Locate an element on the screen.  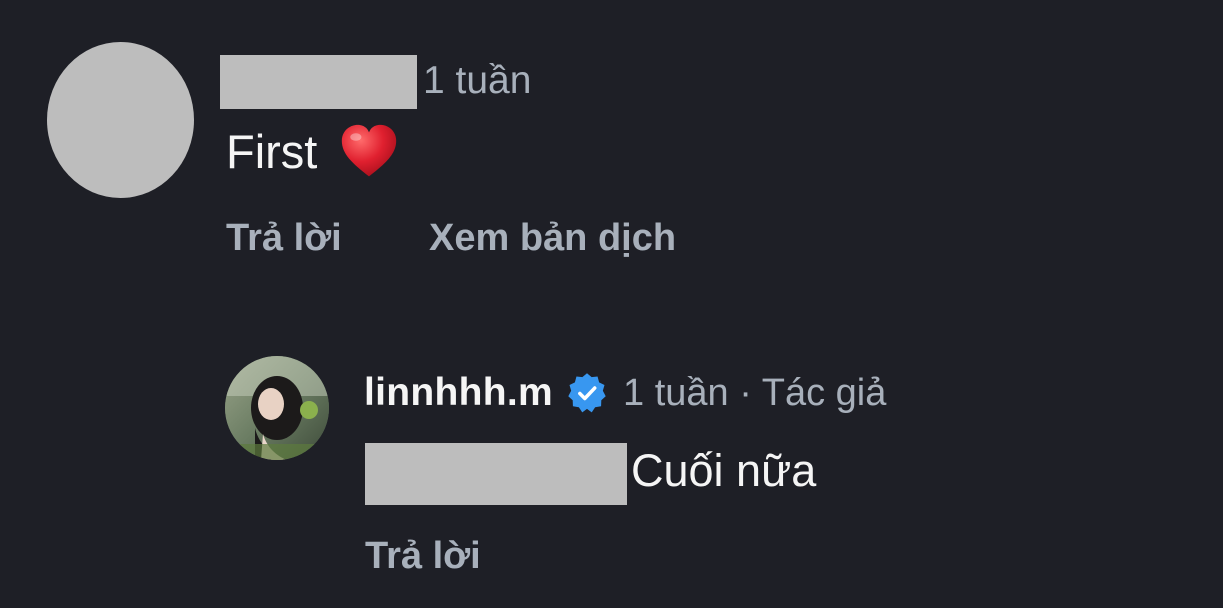
reply-text: Cuối nữa is located at coordinates (724, 470).